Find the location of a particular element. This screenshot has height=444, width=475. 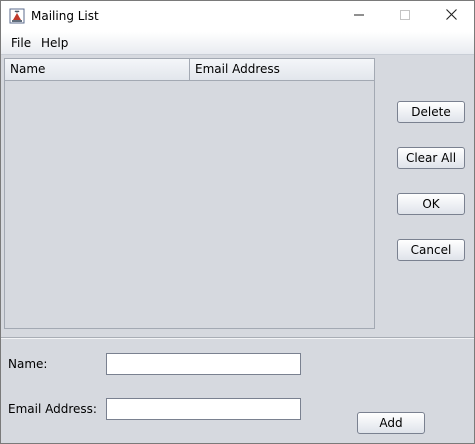

ok-button: OK is located at coordinates (431, 204).